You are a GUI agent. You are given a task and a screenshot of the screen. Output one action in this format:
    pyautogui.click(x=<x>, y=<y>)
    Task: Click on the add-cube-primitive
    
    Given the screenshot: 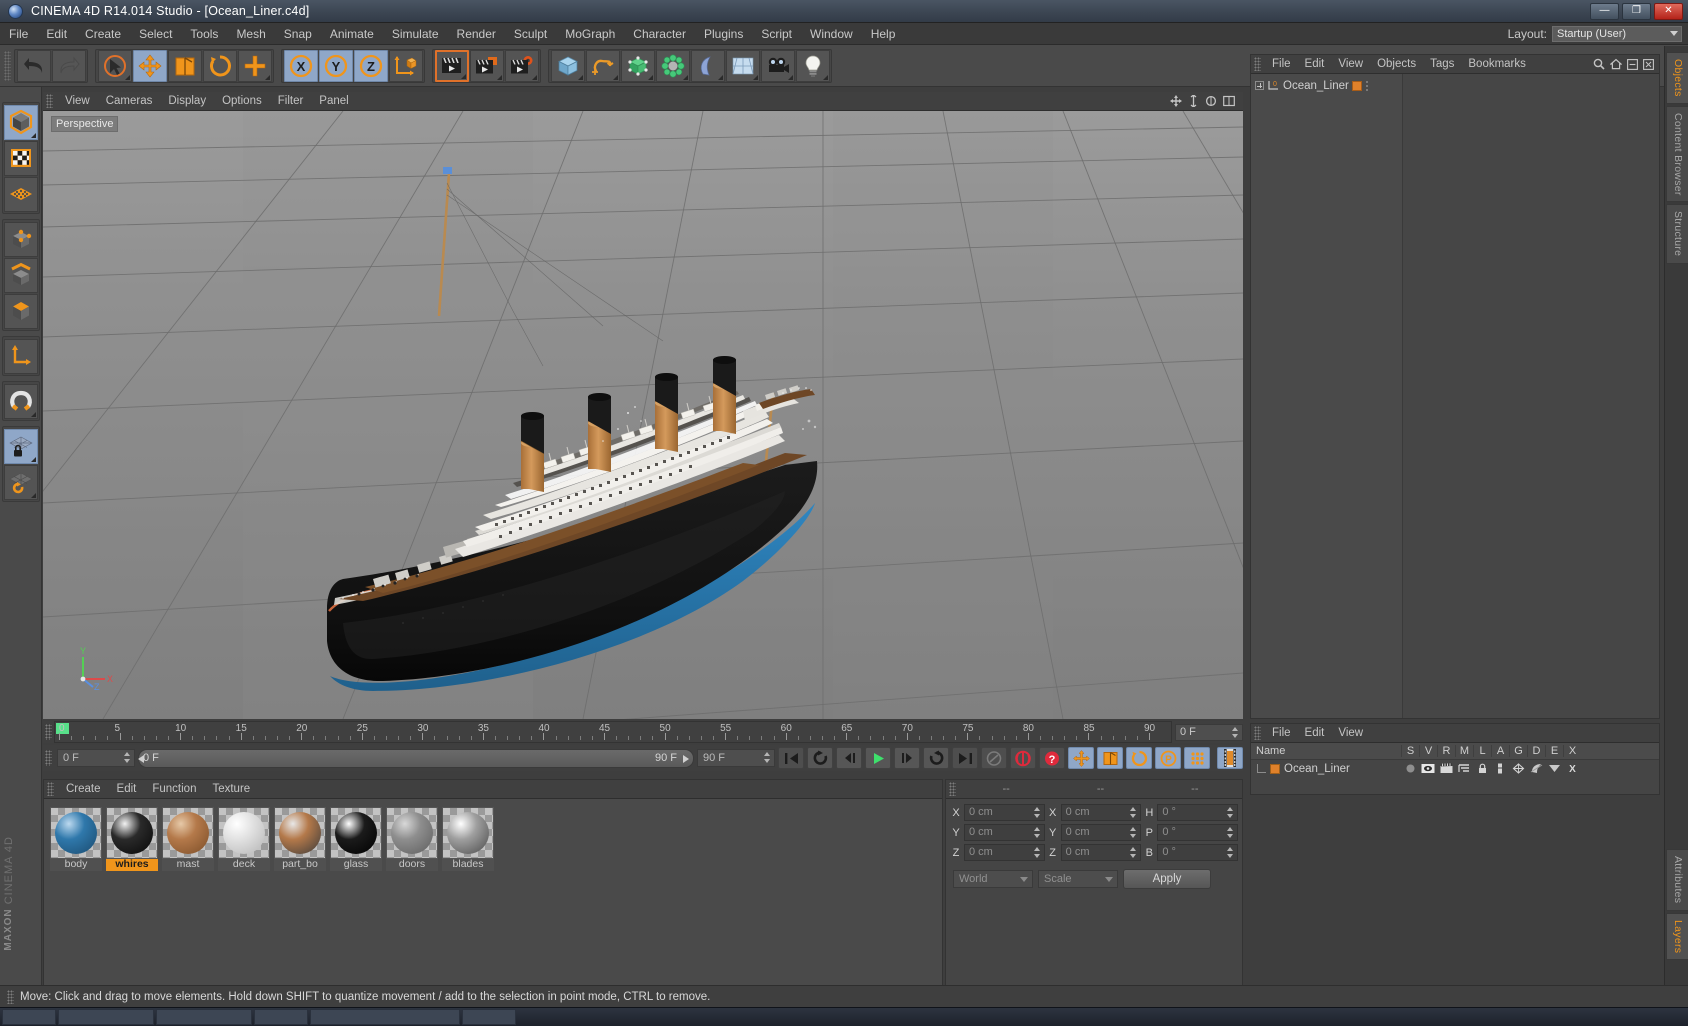 What is the action you would take?
    pyautogui.click(x=567, y=65)
    